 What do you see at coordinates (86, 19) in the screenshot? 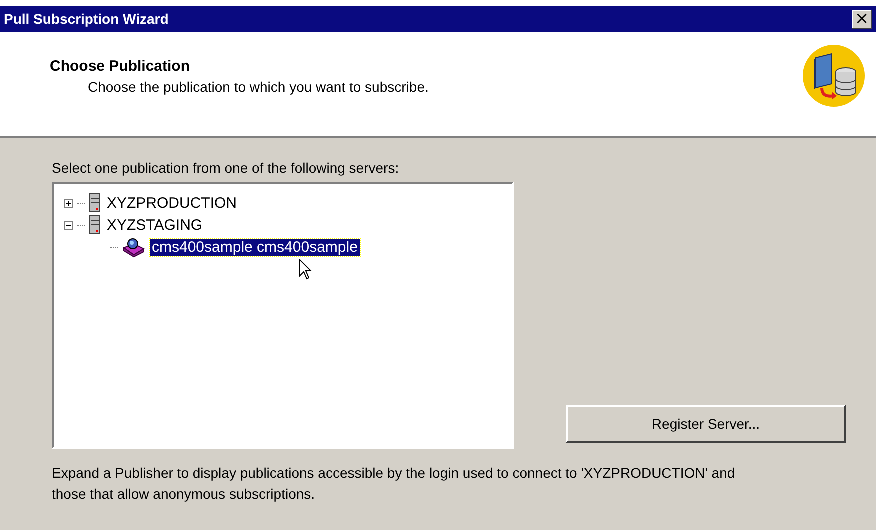
I see `window-title: Pull Subscription Wizard` at bounding box center [86, 19].